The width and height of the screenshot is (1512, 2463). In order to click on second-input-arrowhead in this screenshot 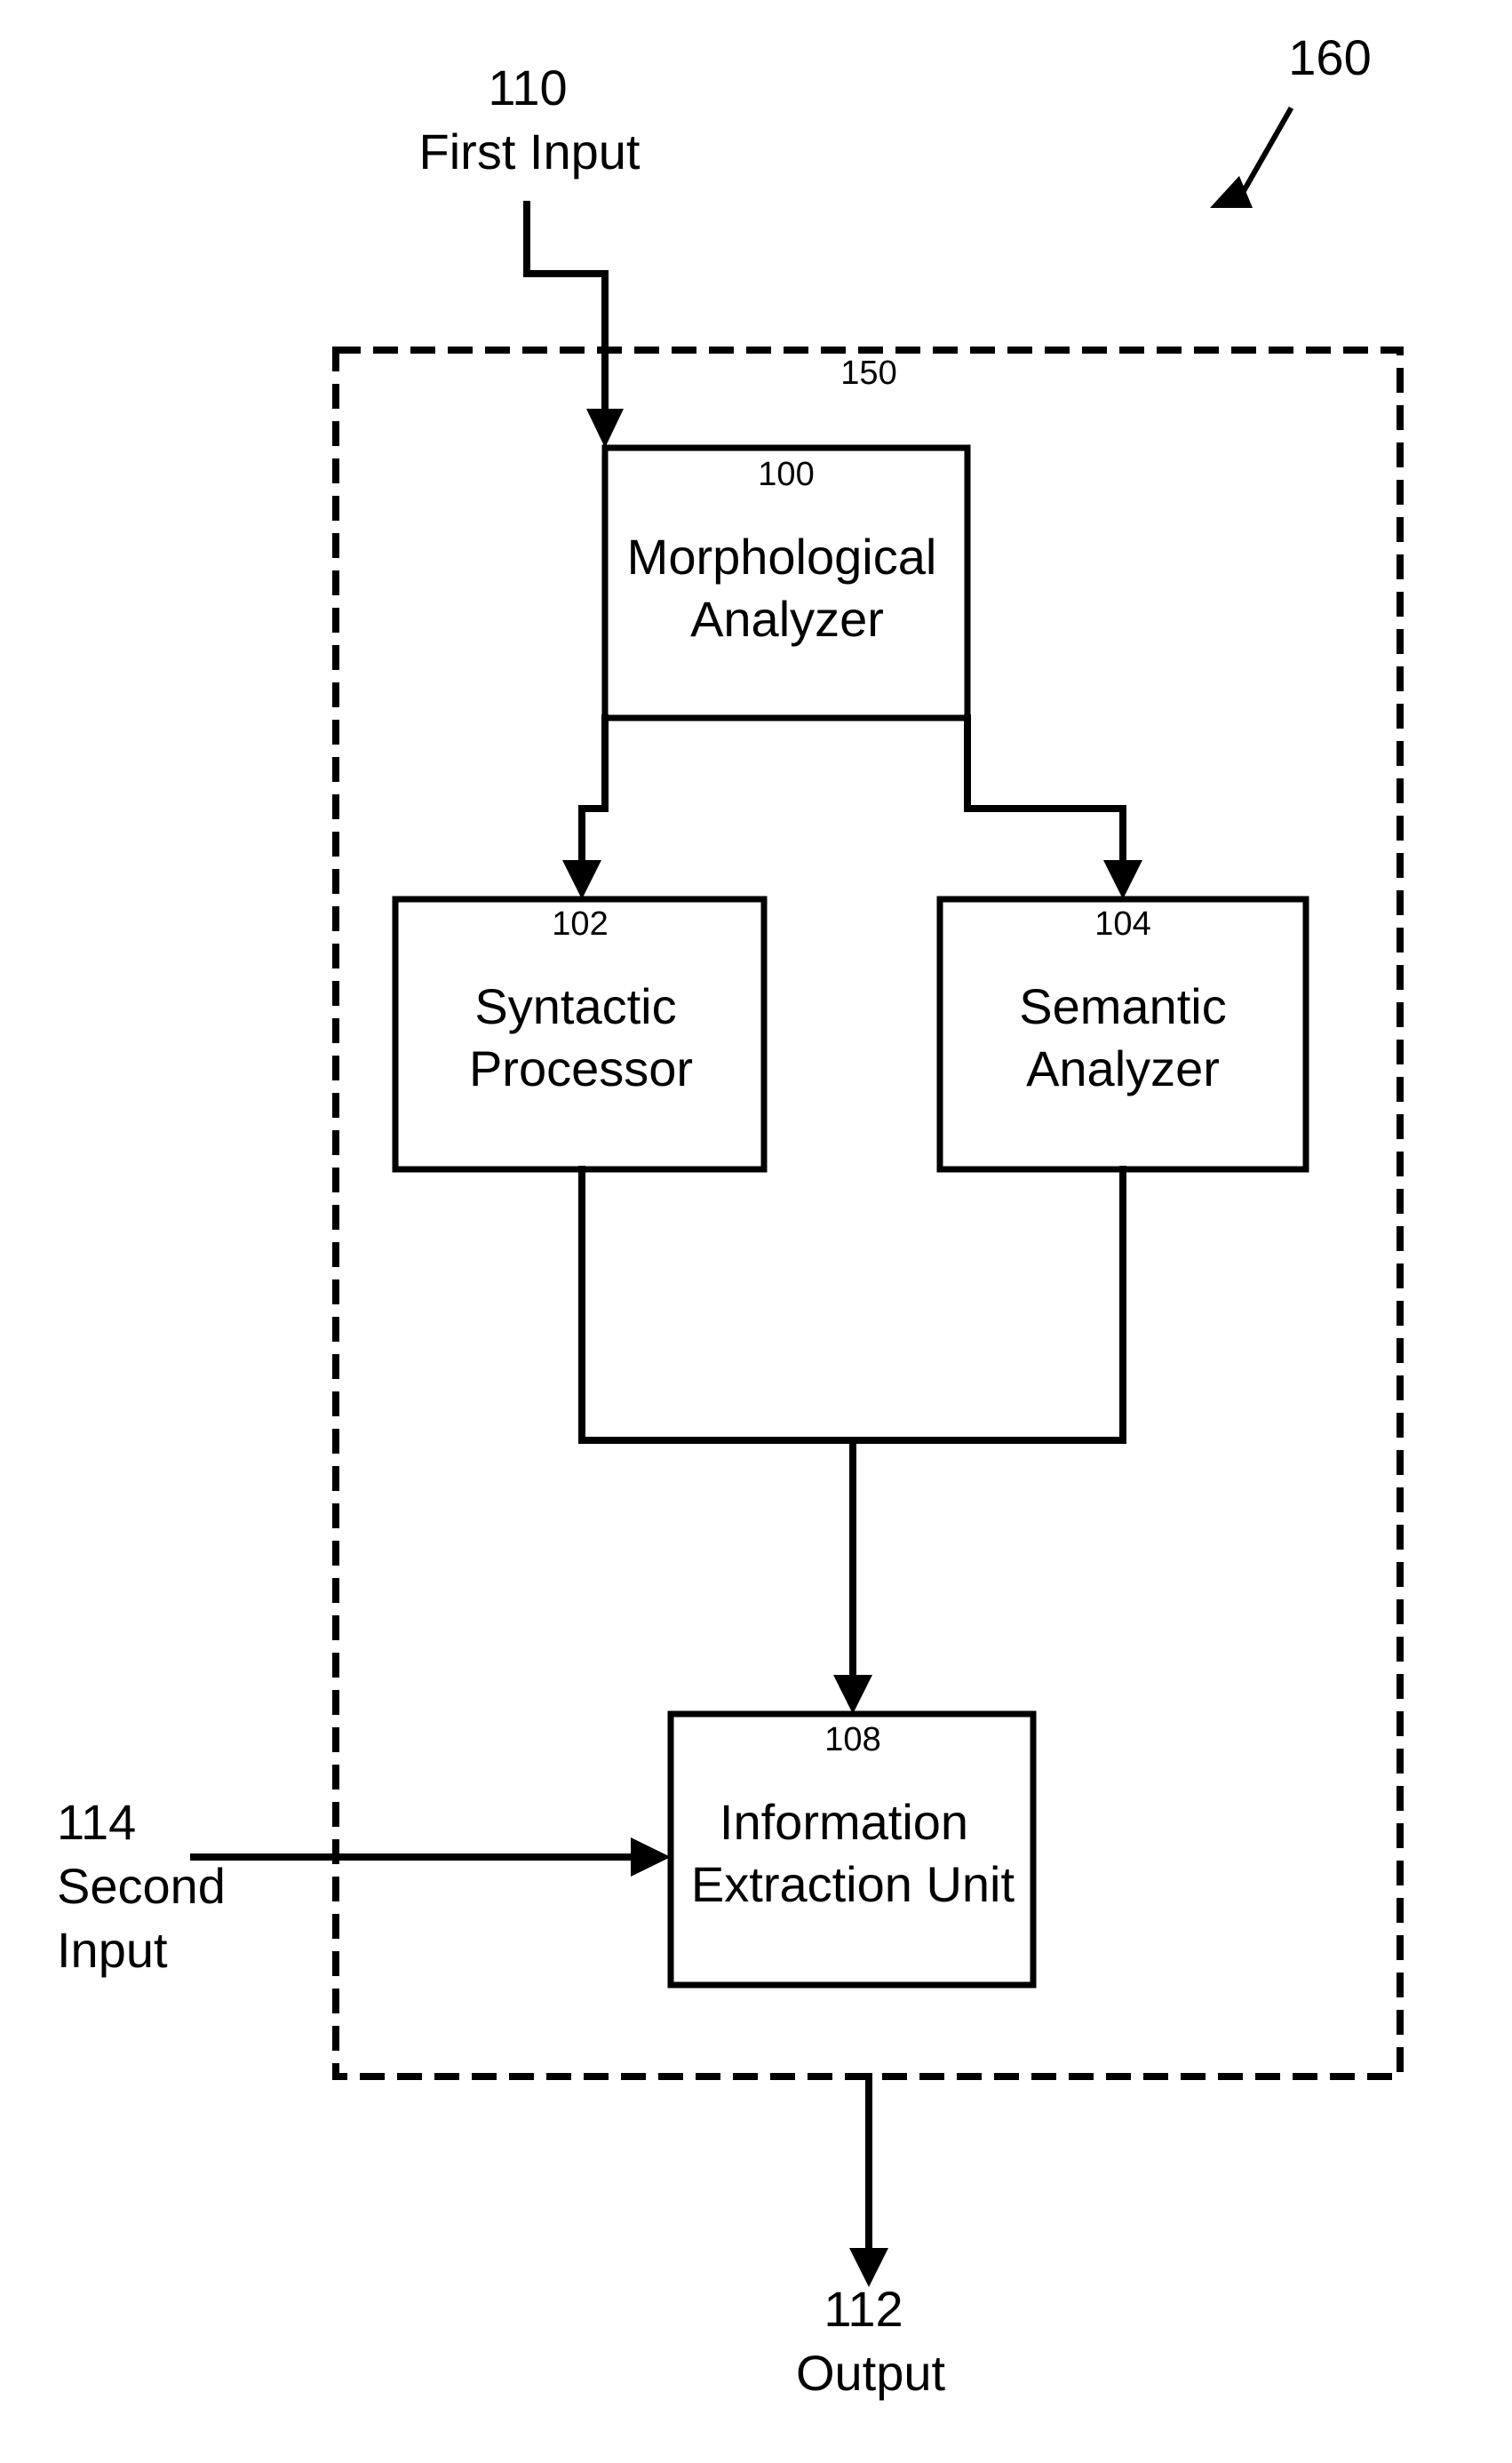, I will do `click(651, 1857)`.